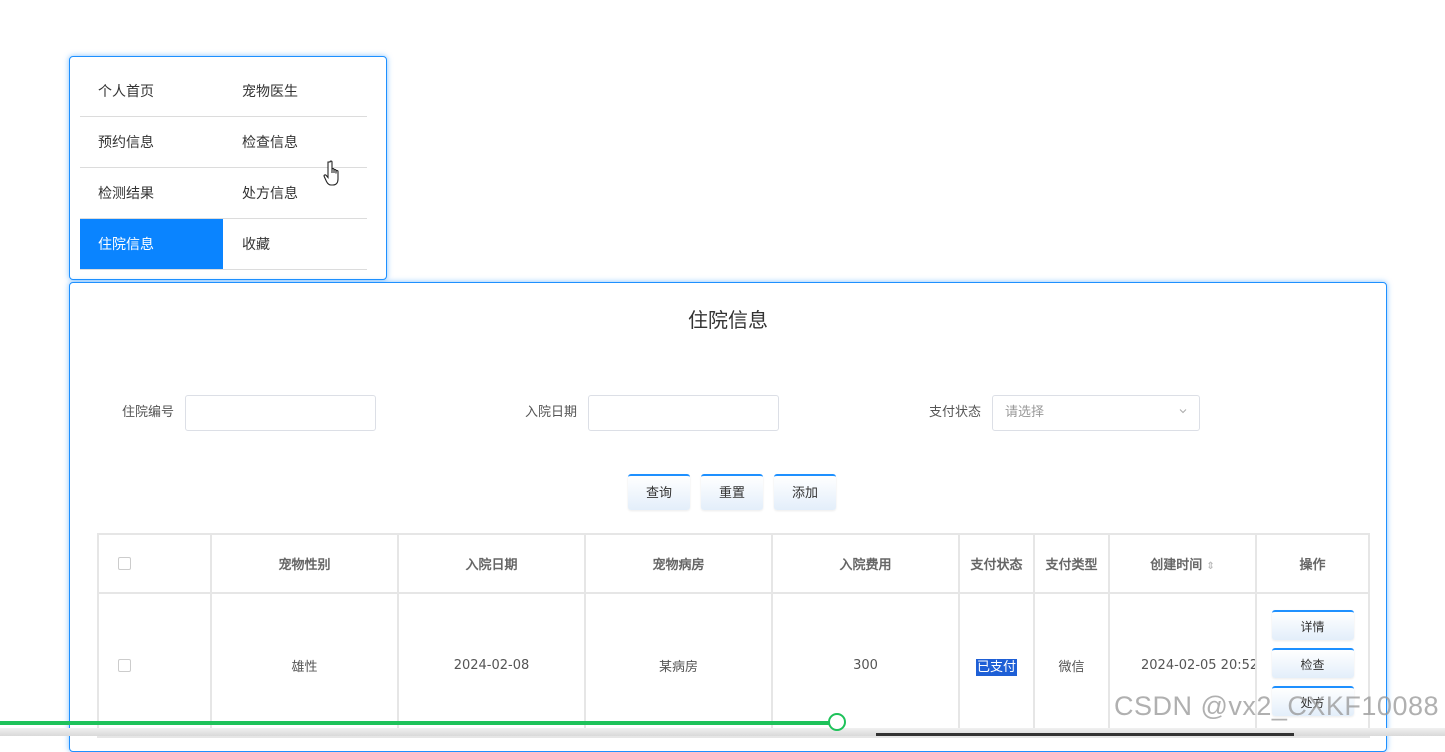 Image resolution: width=1445 pixels, height=752 pixels. What do you see at coordinates (151, 142) in the screenshot?
I see `menu-item-appointment: 预约信息` at bounding box center [151, 142].